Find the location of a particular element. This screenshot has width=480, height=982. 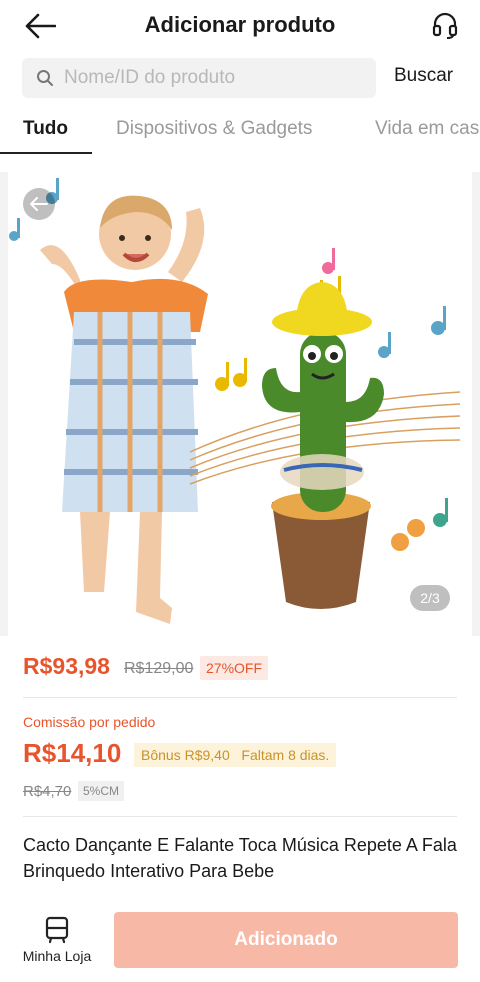

tab-all: Tudo is located at coordinates (45, 129).